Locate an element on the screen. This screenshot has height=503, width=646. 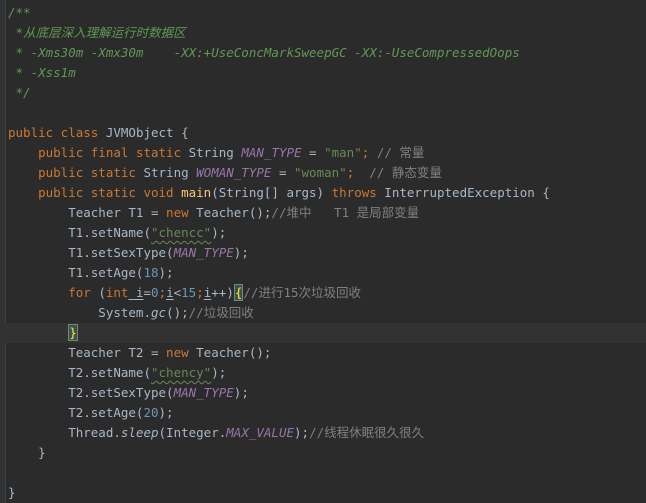
code-line-25: } is located at coordinates (12, 493).